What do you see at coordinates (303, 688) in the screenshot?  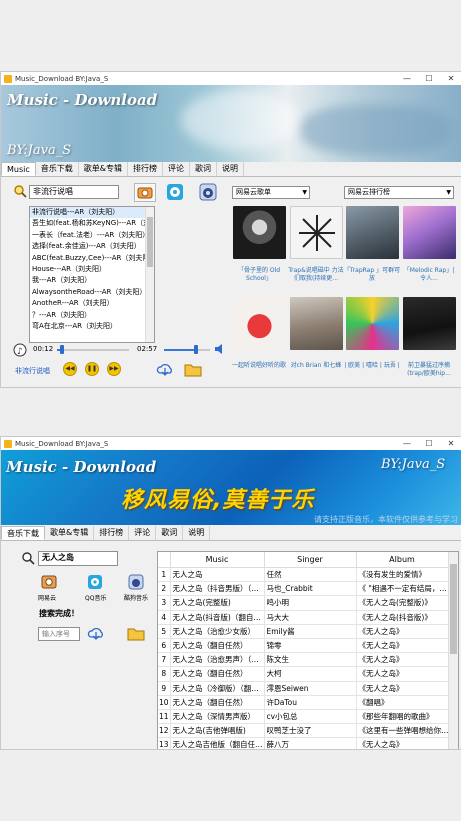 I see `table-row: 9 无人之岛（冷御版）（翻… 澪恩Seiwen 《无人之岛》` at bounding box center [303, 688].